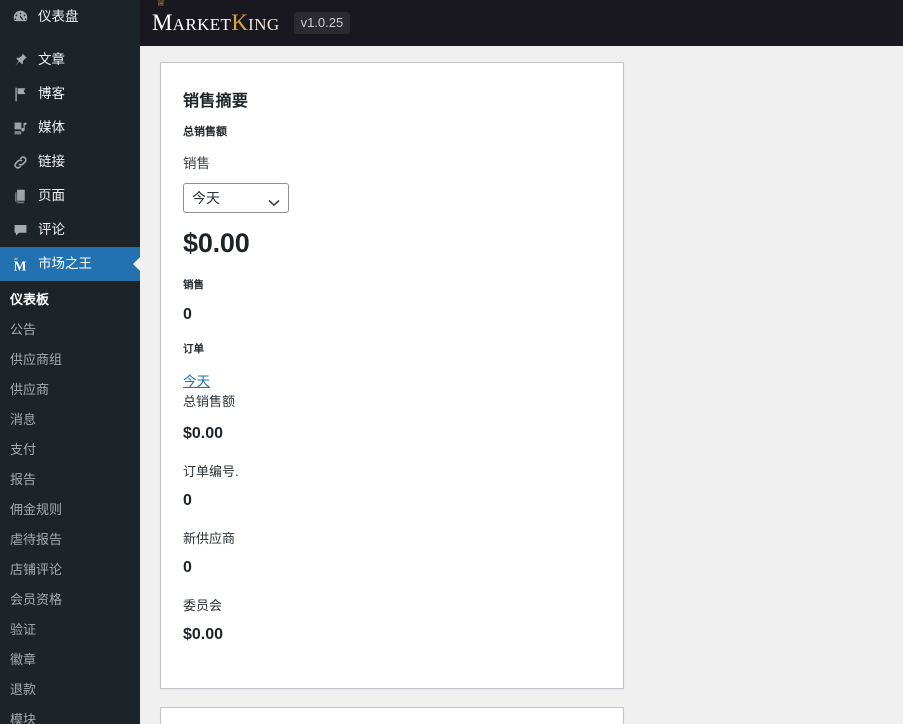  What do you see at coordinates (203, 433) in the screenshot?
I see `today-total-sales-value: $0.00` at bounding box center [203, 433].